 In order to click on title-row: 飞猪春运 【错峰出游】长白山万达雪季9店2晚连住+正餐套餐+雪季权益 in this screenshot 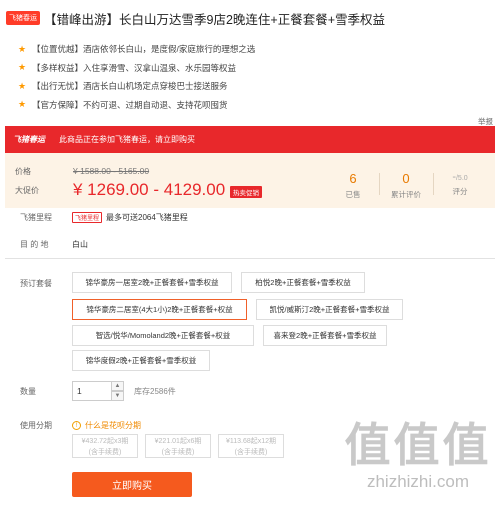, I will do `click(250, 18)`.